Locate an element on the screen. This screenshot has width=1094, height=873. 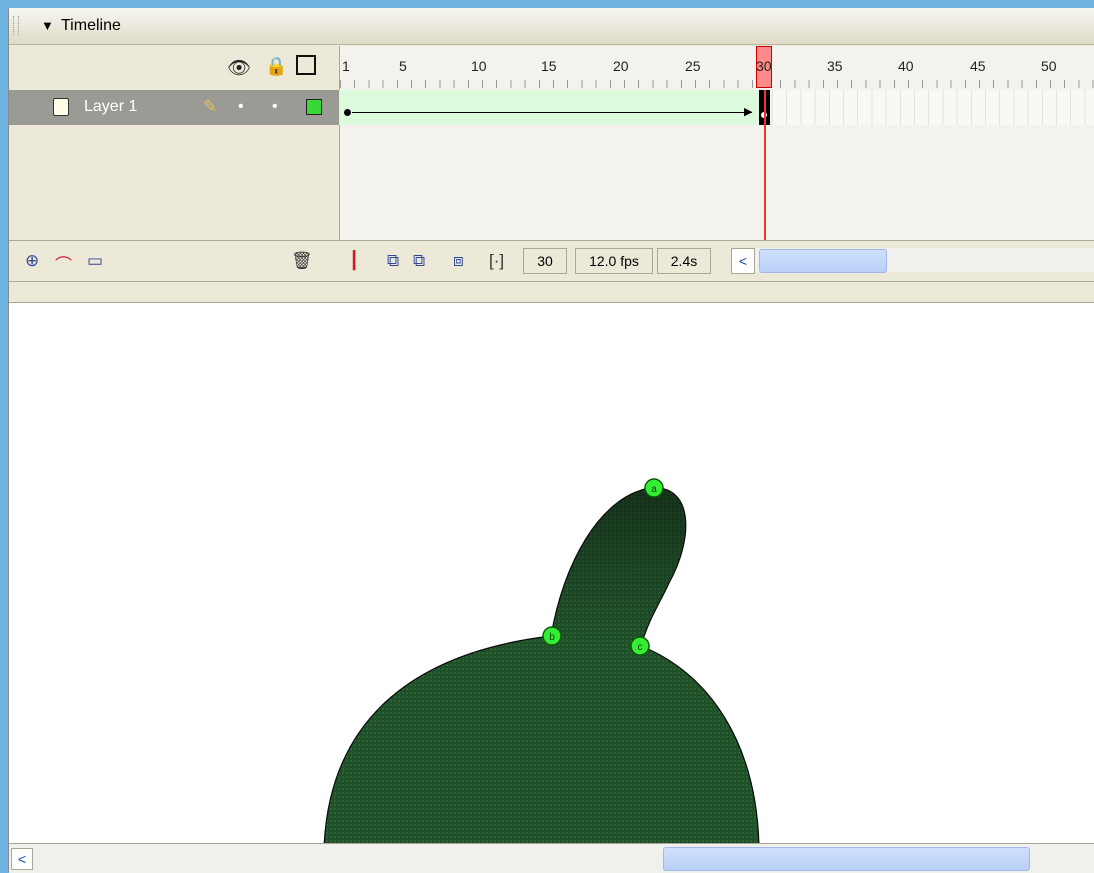
layer-name: Layer 1 is located at coordinates (110, 107).